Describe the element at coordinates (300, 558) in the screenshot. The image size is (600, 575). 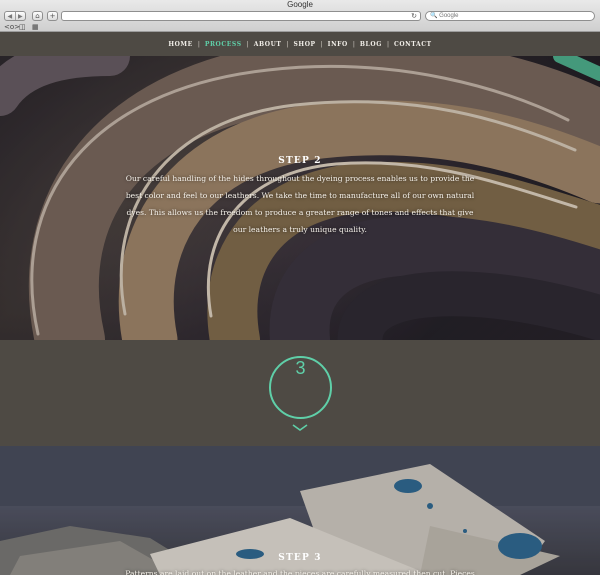
I see `step3-title: STEP 3` at that location.